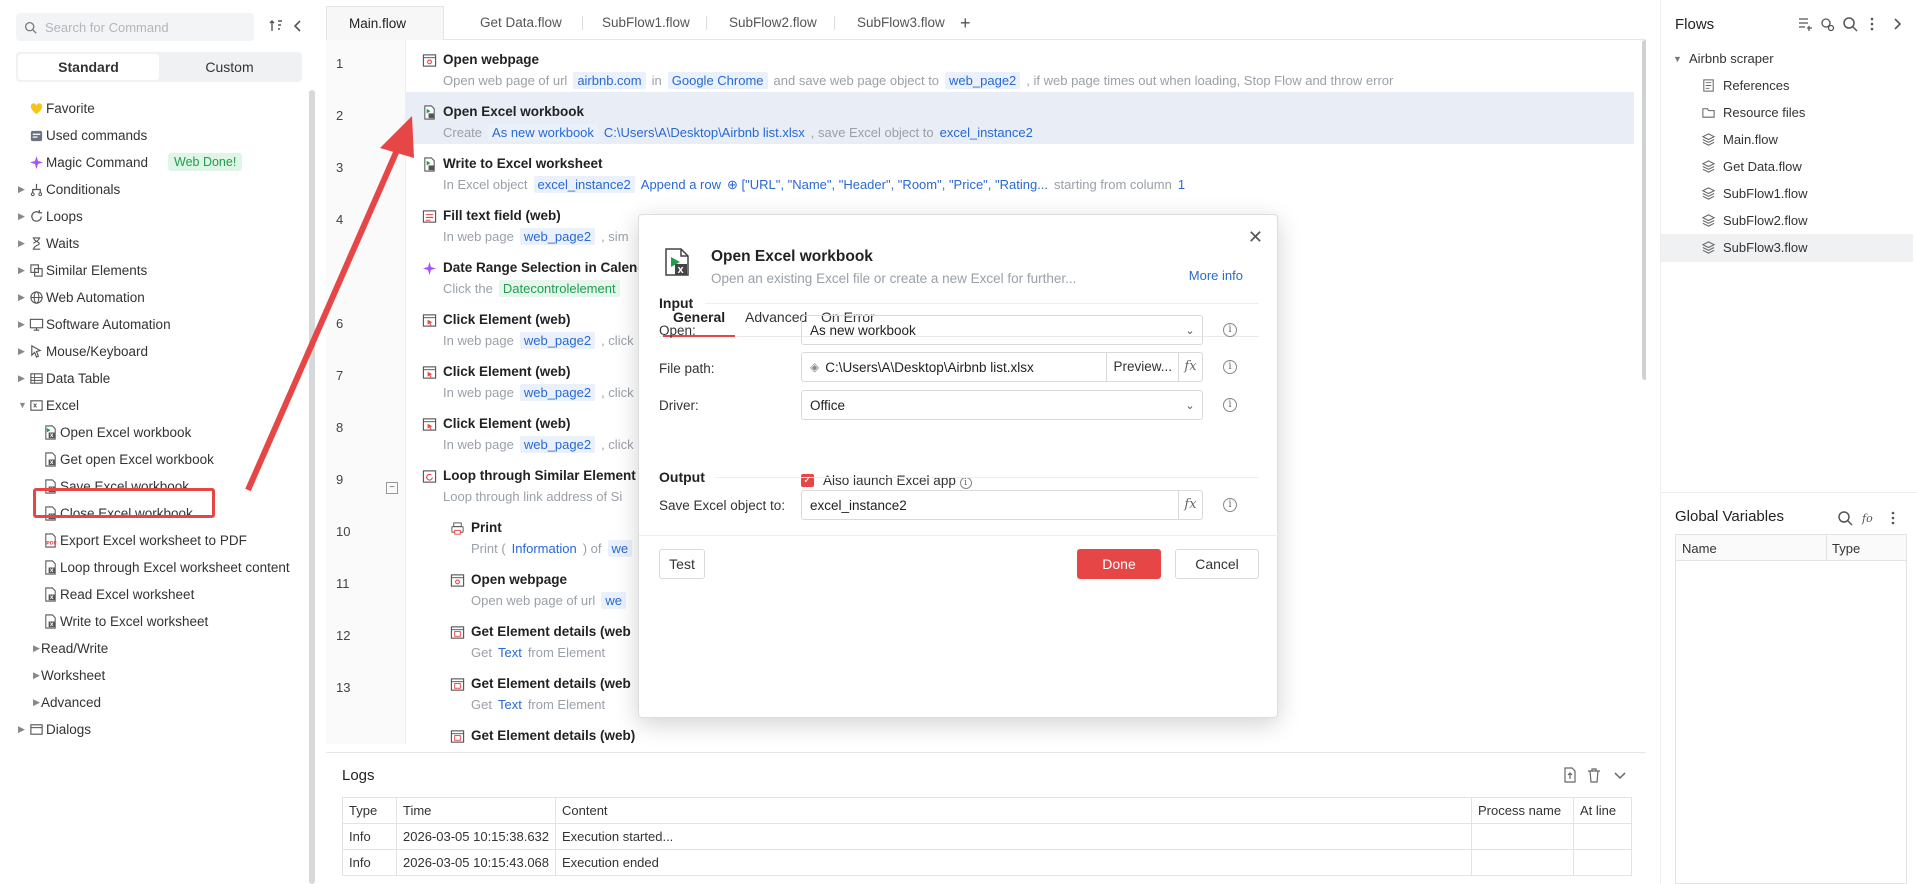 This screenshot has height=884, width=1917. I want to click on add-variable-icon: fo, so click(1869, 518).